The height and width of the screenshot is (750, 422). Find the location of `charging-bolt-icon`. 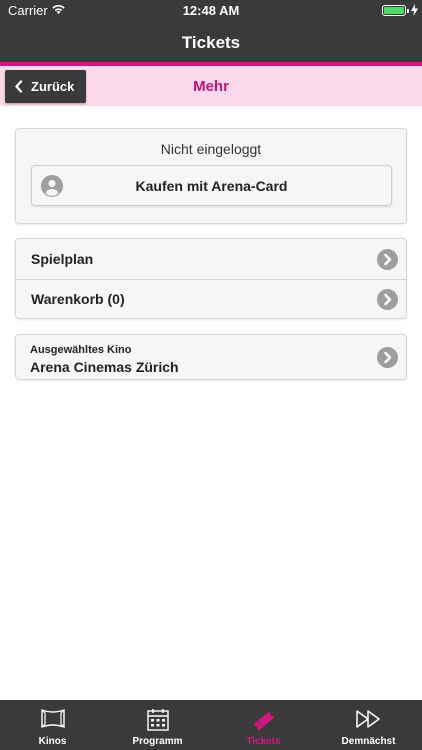

charging-bolt-icon is located at coordinates (414, 11).